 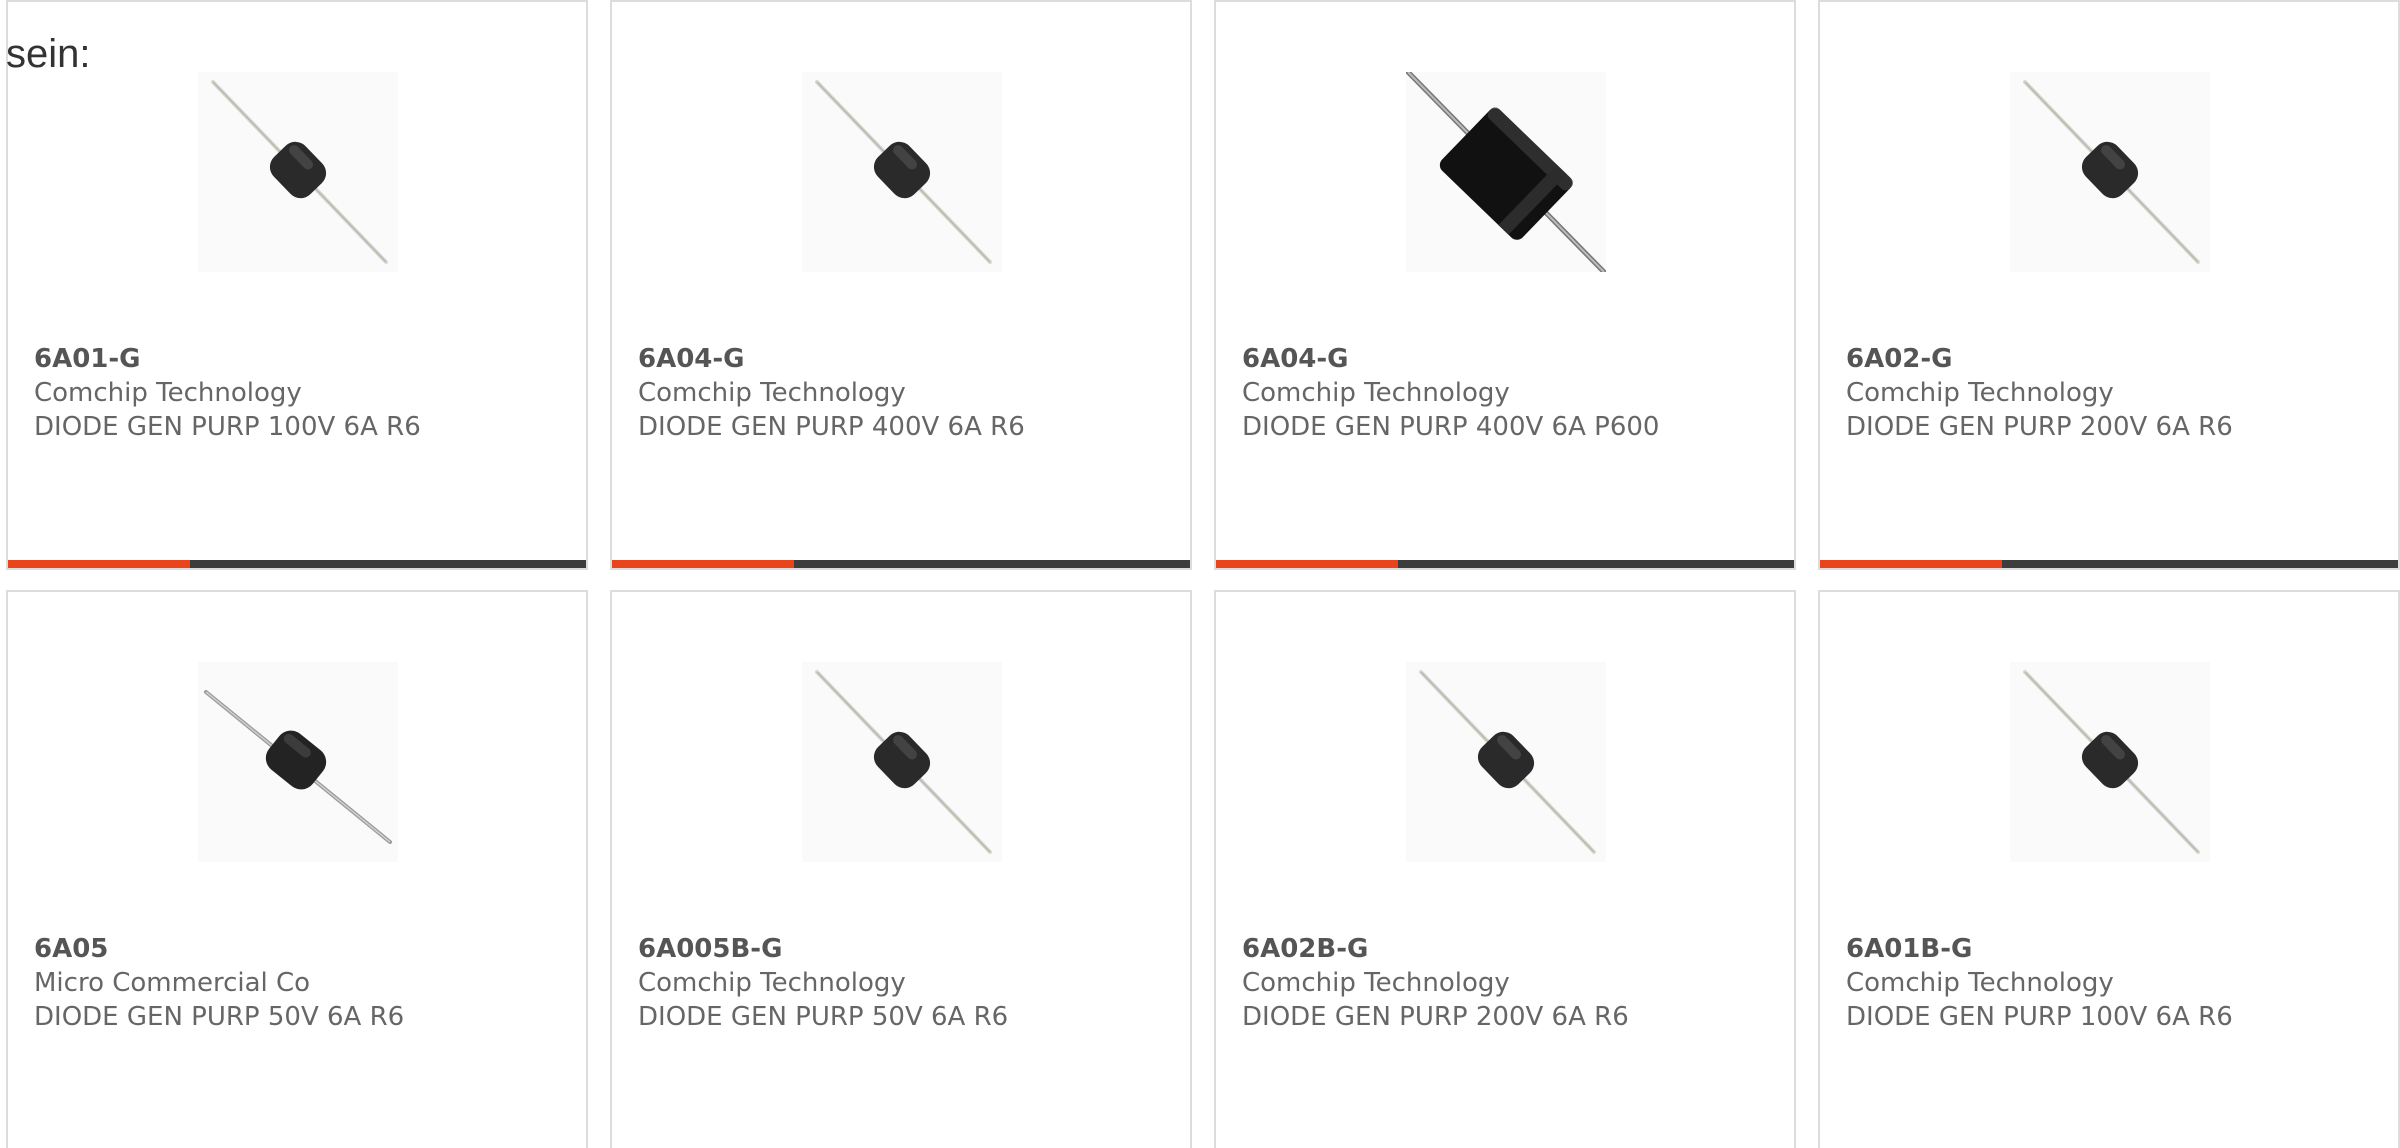 I want to click on description: DIODE GEN PURP 400V 6A P600, so click(x=1451, y=427).